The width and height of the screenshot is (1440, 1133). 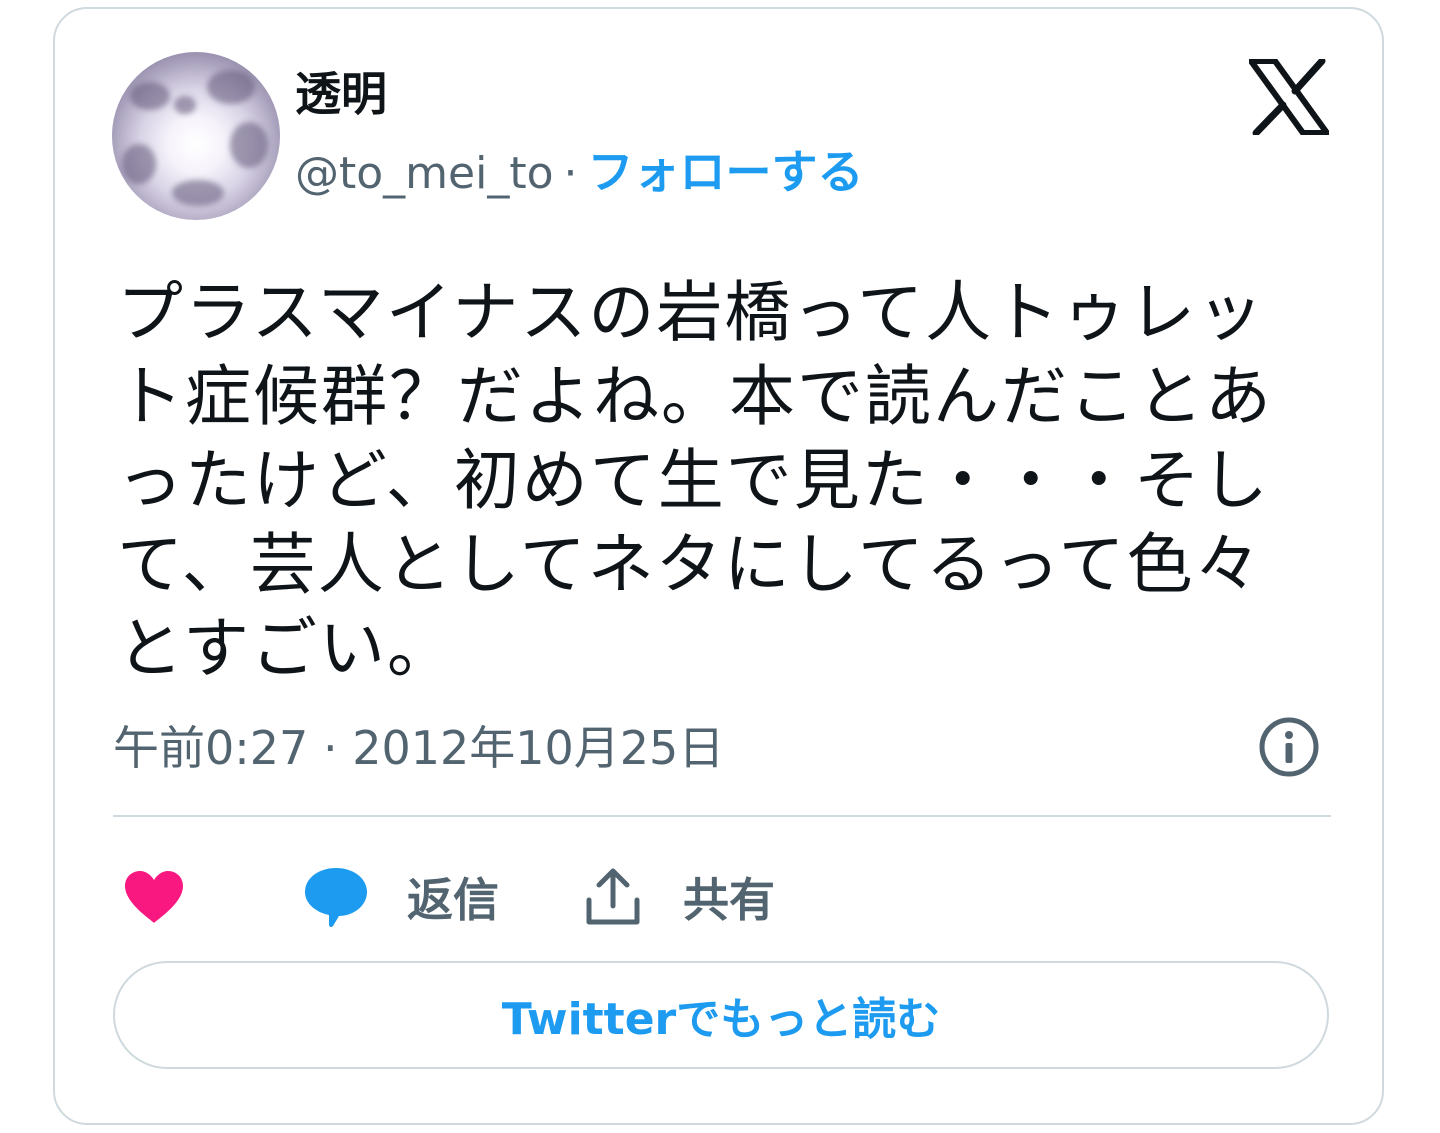 I want to click on author-handle-row: @to_mei_to · フォローする, so click(x=579, y=172).